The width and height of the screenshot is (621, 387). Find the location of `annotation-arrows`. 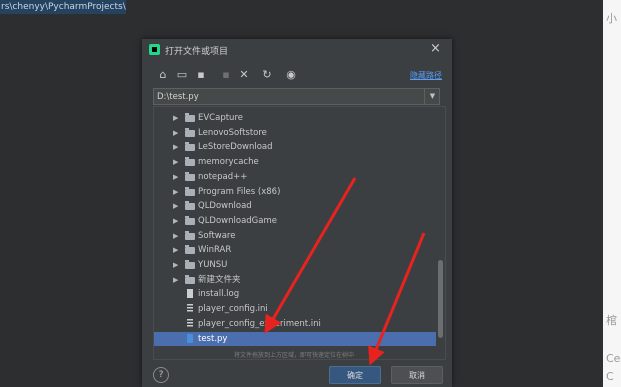

annotation-arrows is located at coordinates (345, 271).